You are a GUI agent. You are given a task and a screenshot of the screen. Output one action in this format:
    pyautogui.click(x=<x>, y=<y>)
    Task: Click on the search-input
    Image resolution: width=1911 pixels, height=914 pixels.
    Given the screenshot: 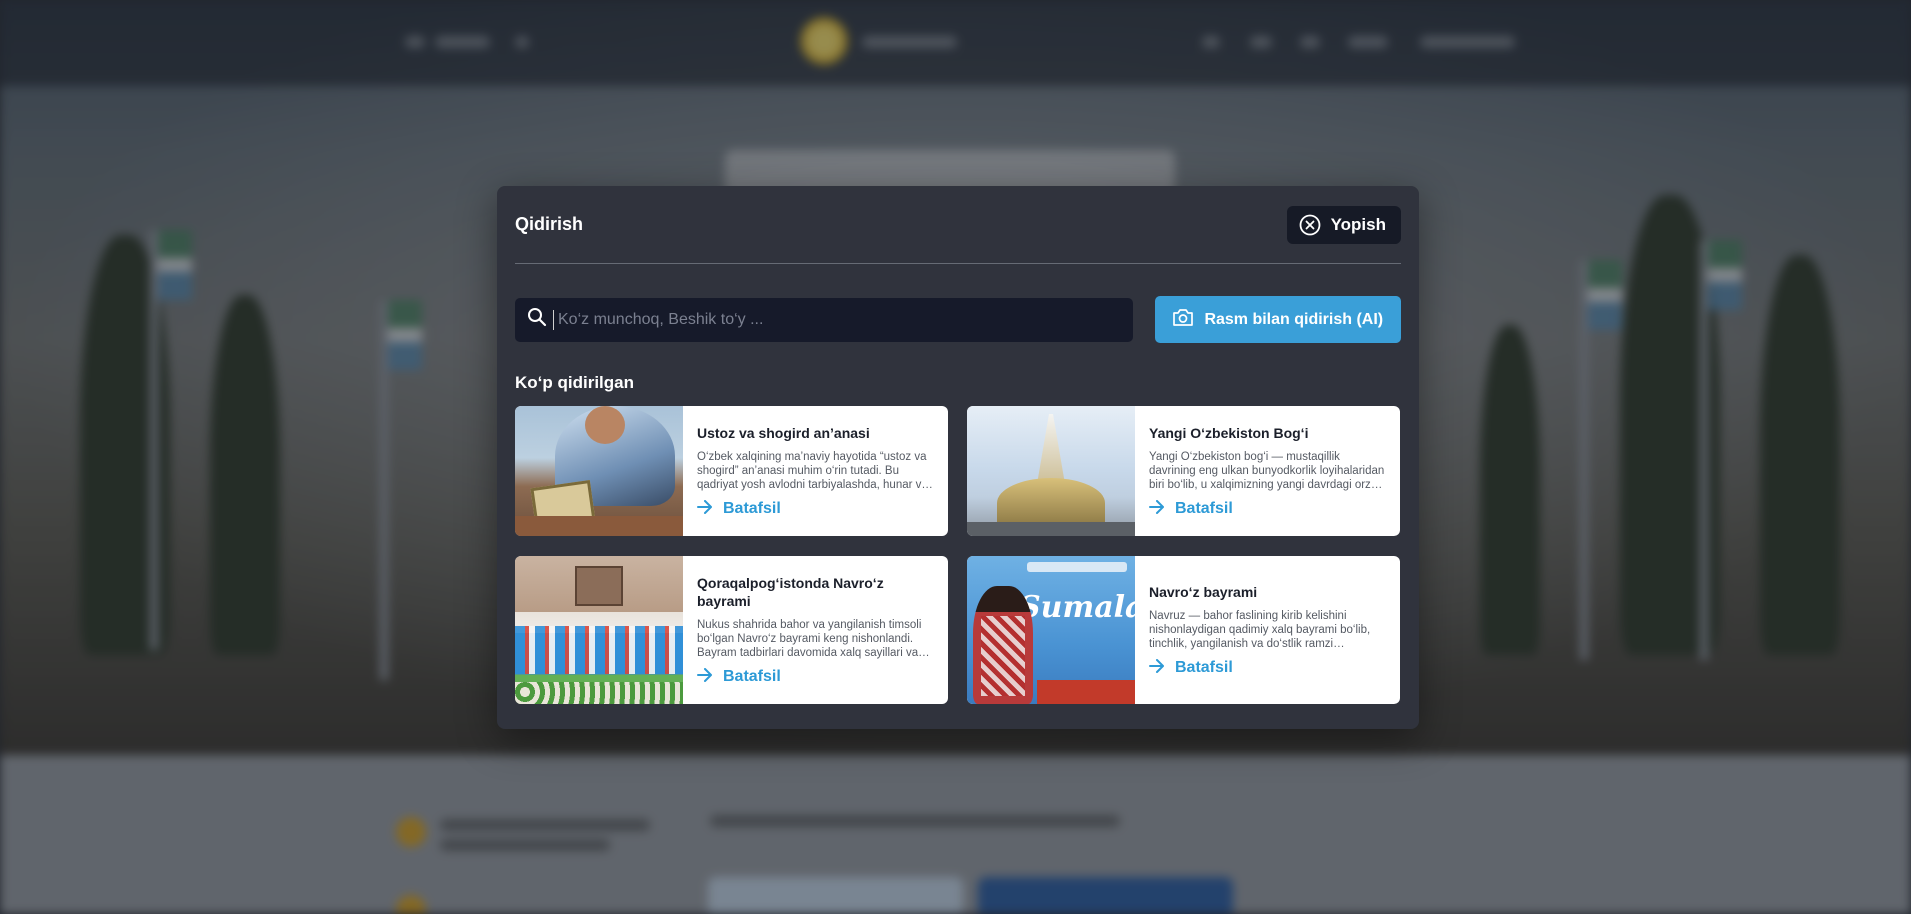 What is the action you would take?
    pyautogui.click(x=843, y=319)
    